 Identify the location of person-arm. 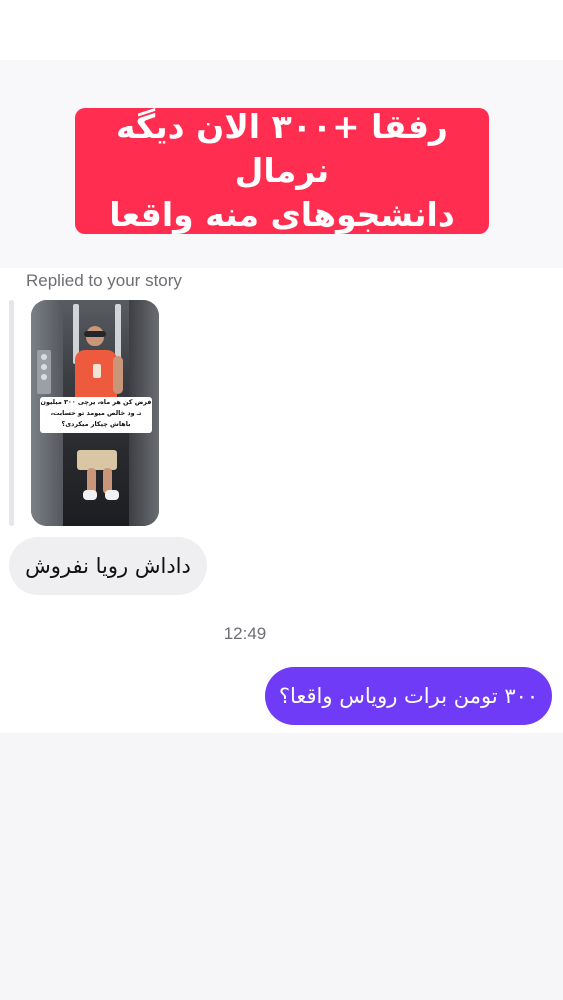
(118, 375).